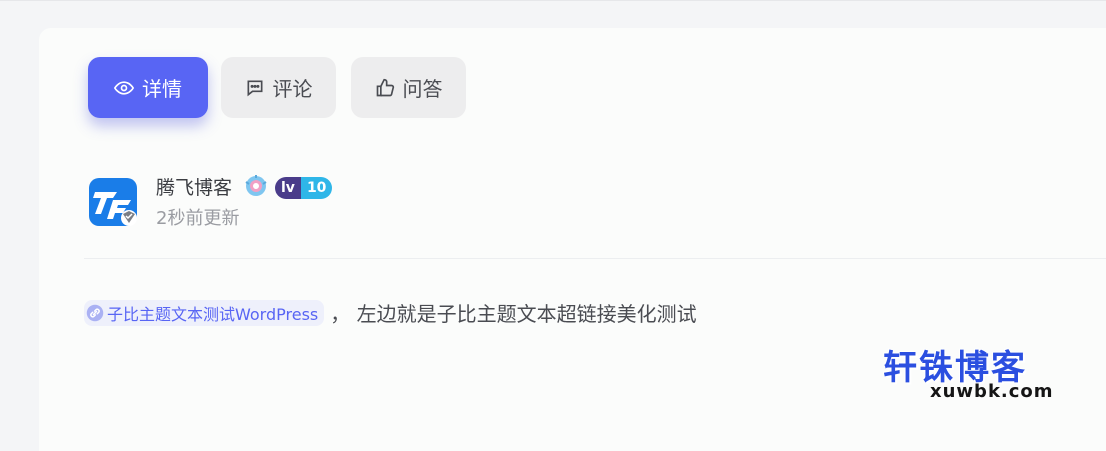 The image size is (1106, 451). What do you see at coordinates (553, 0) in the screenshot?
I see `top-border` at bounding box center [553, 0].